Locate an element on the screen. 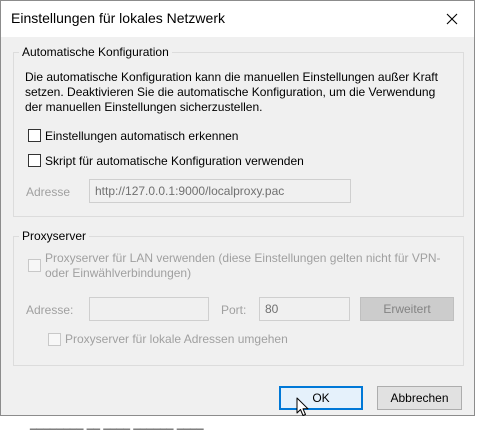 This screenshot has width=477, height=430. close-button is located at coordinates (452, 19).